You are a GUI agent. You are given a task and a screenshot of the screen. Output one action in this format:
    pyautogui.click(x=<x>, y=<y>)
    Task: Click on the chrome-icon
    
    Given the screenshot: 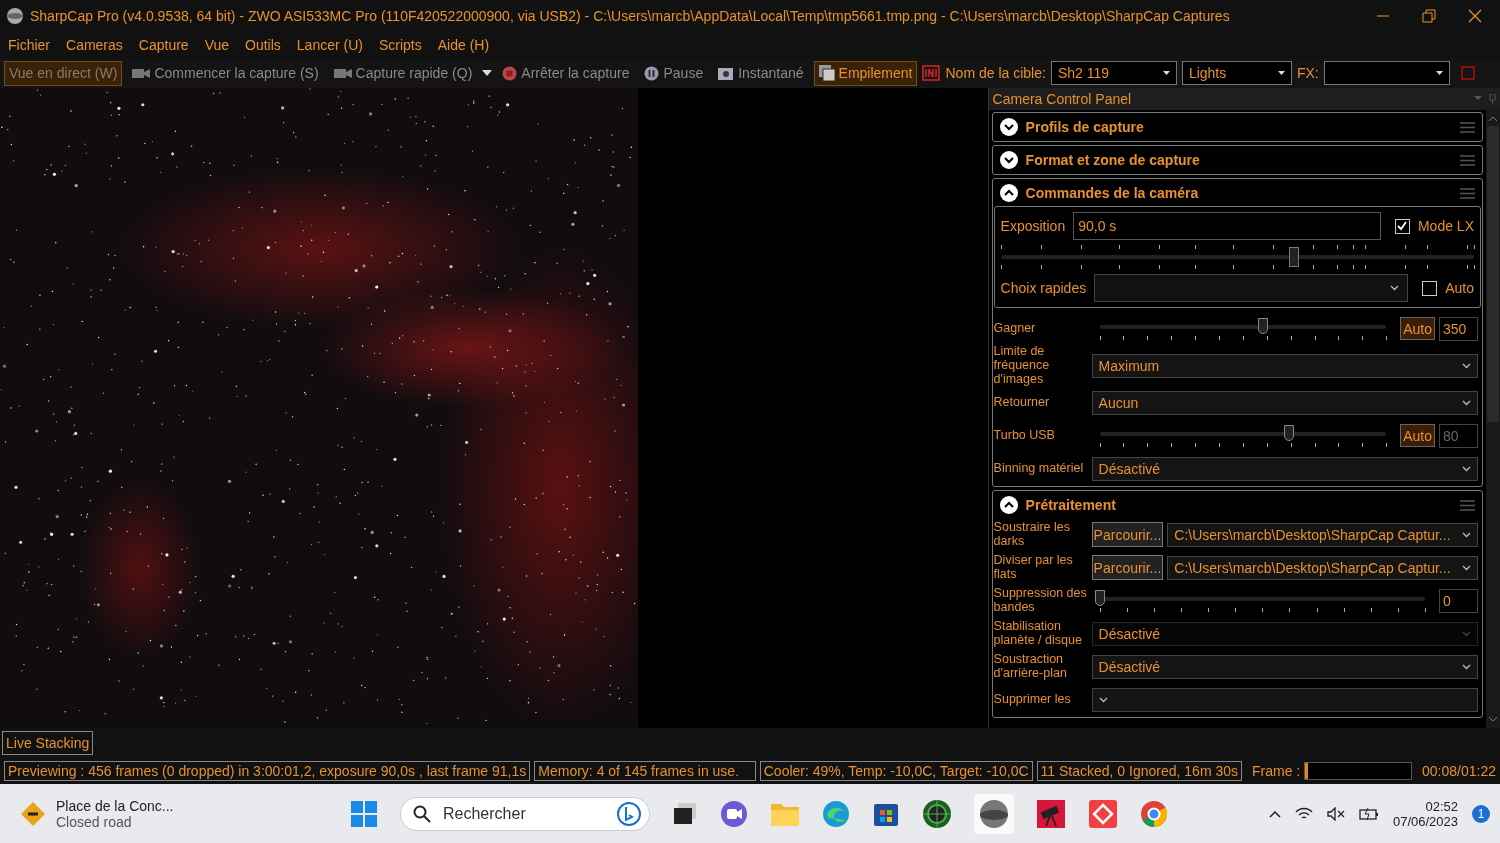 What is the action you would take?
    pyautogui.click(x=1154, y=813)
    